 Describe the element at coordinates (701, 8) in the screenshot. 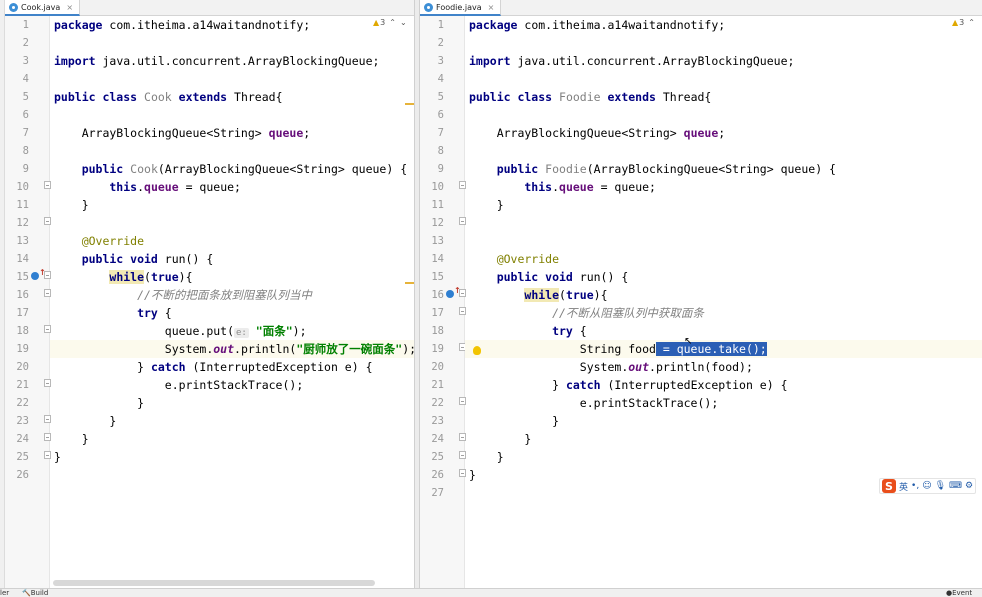

I see `foodie-tab-bar: Foodie.java ×` at that location.